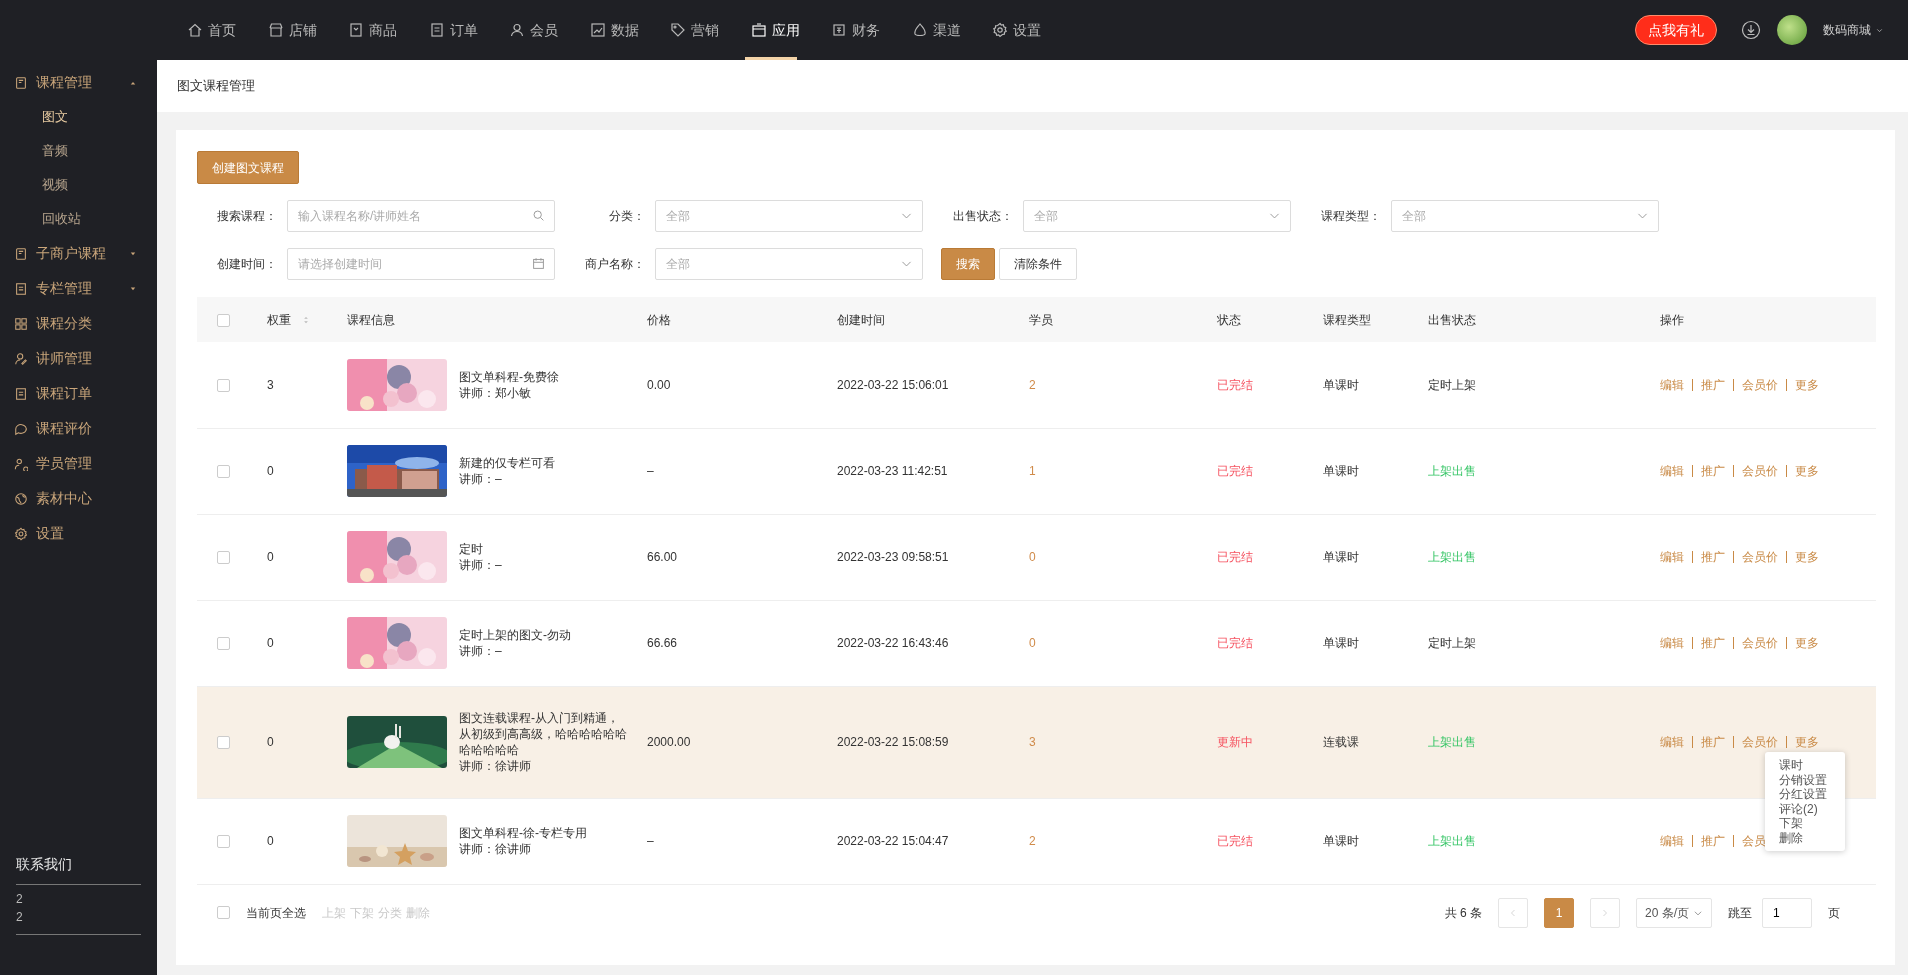  What do you see at coordinates (1235, 742) in the screenshot?
I see `course-status: 更新中` at bounding box center [1235, 742].